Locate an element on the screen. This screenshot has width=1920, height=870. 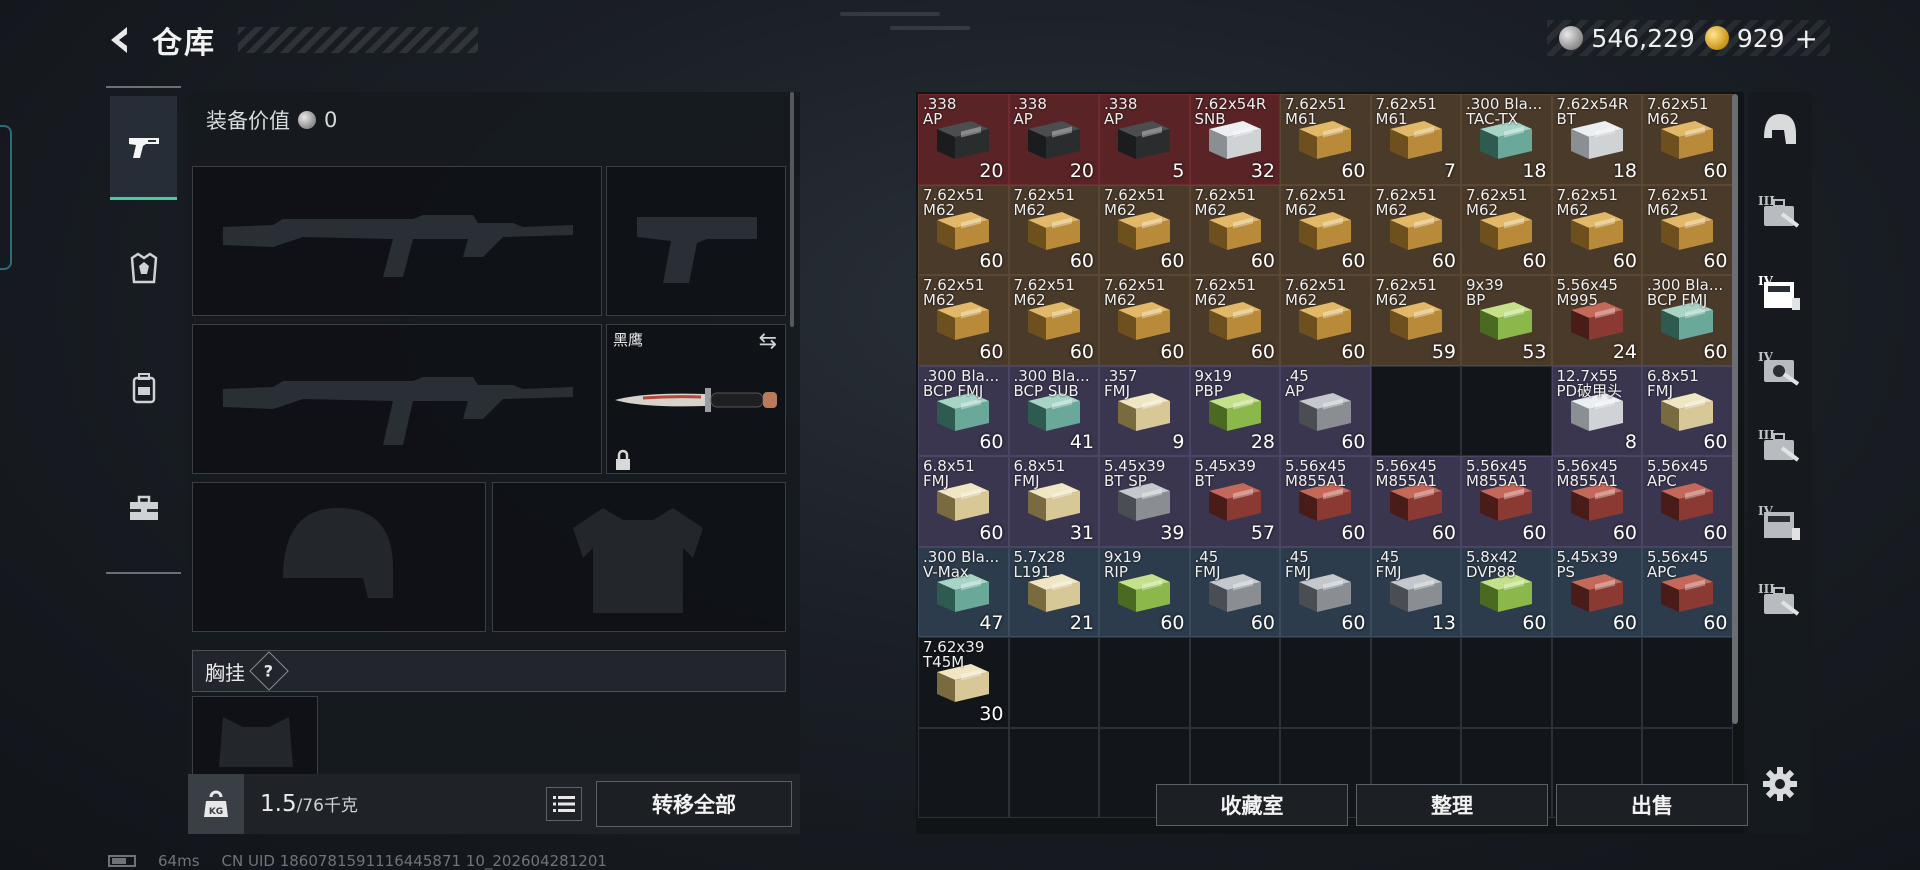
help-icon: ? is located at coordinates (269, 671).